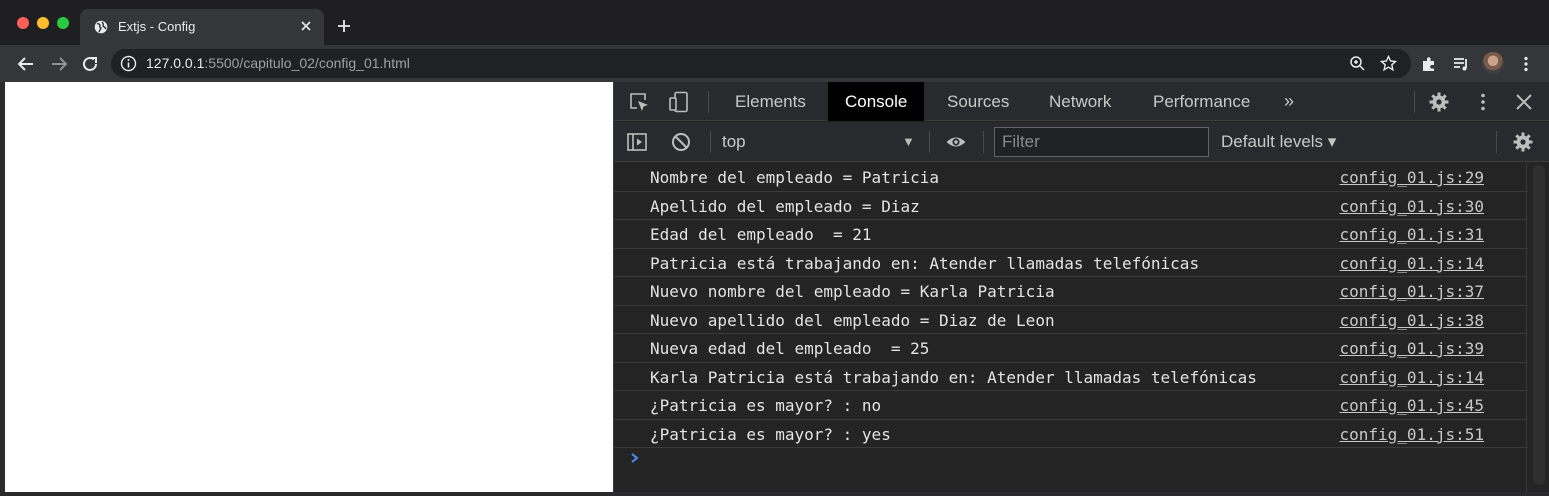 Image resolution: width=1549 pixels, height=496 pixels. What do you see at coordinates (90, 64) in the screenshot?
I see `reload-icon` at bounding box center [90, 64].